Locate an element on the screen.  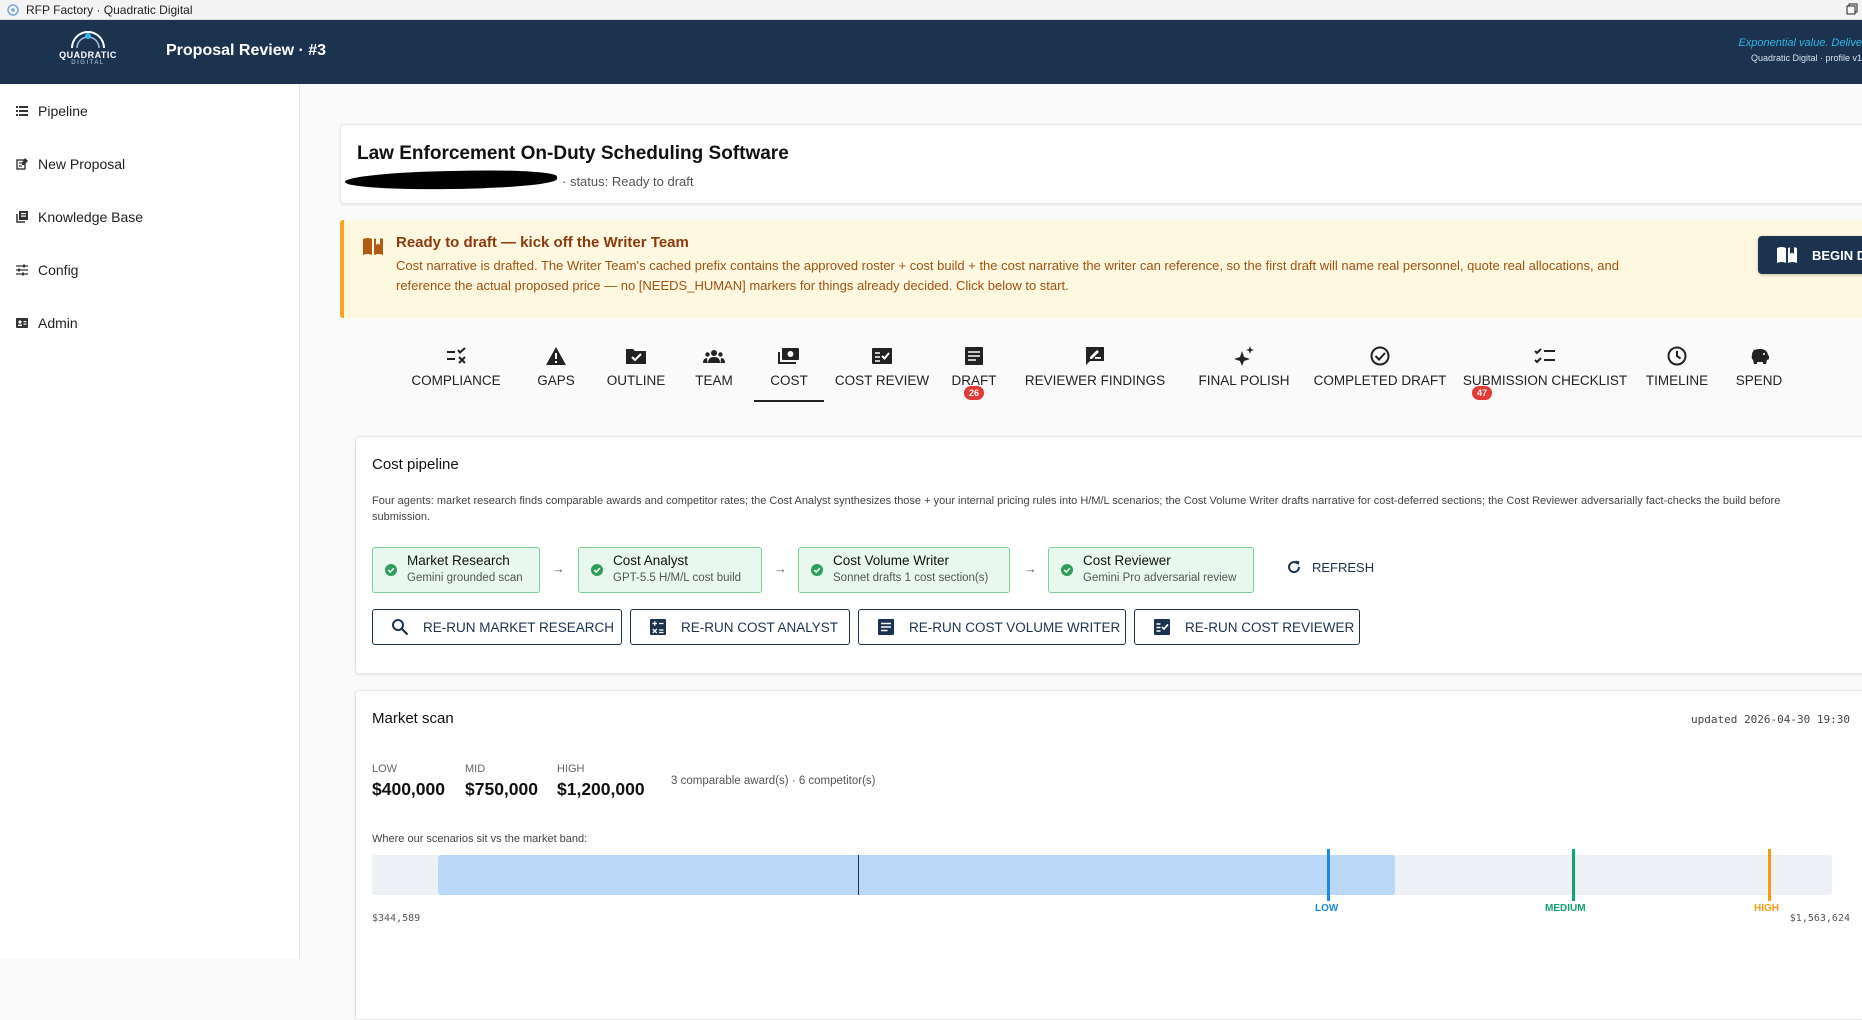
payments-icon is located at coordinates (788, 356).